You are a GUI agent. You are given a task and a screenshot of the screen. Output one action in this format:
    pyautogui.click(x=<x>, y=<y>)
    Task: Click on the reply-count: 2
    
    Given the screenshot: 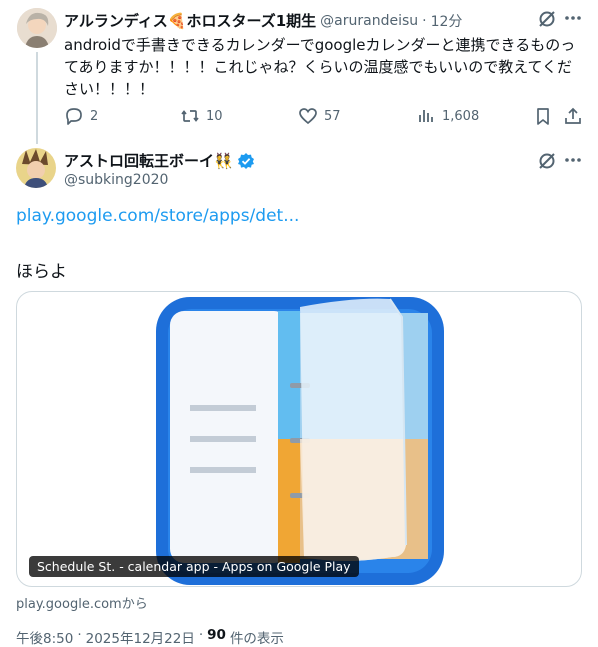 What is the action you would take?
    pyautogui.click(x=94, y=116)
    